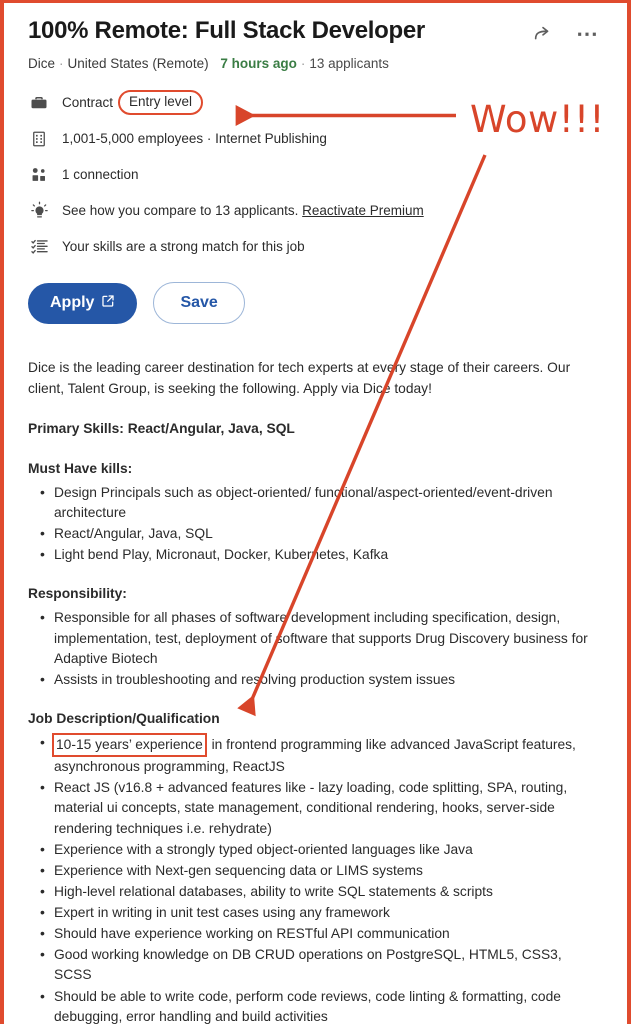 Image resolution: width=631 pixels, height=1024 pixels. I want to click on responsibility-heading: Responsibility:, so click(77, 594).